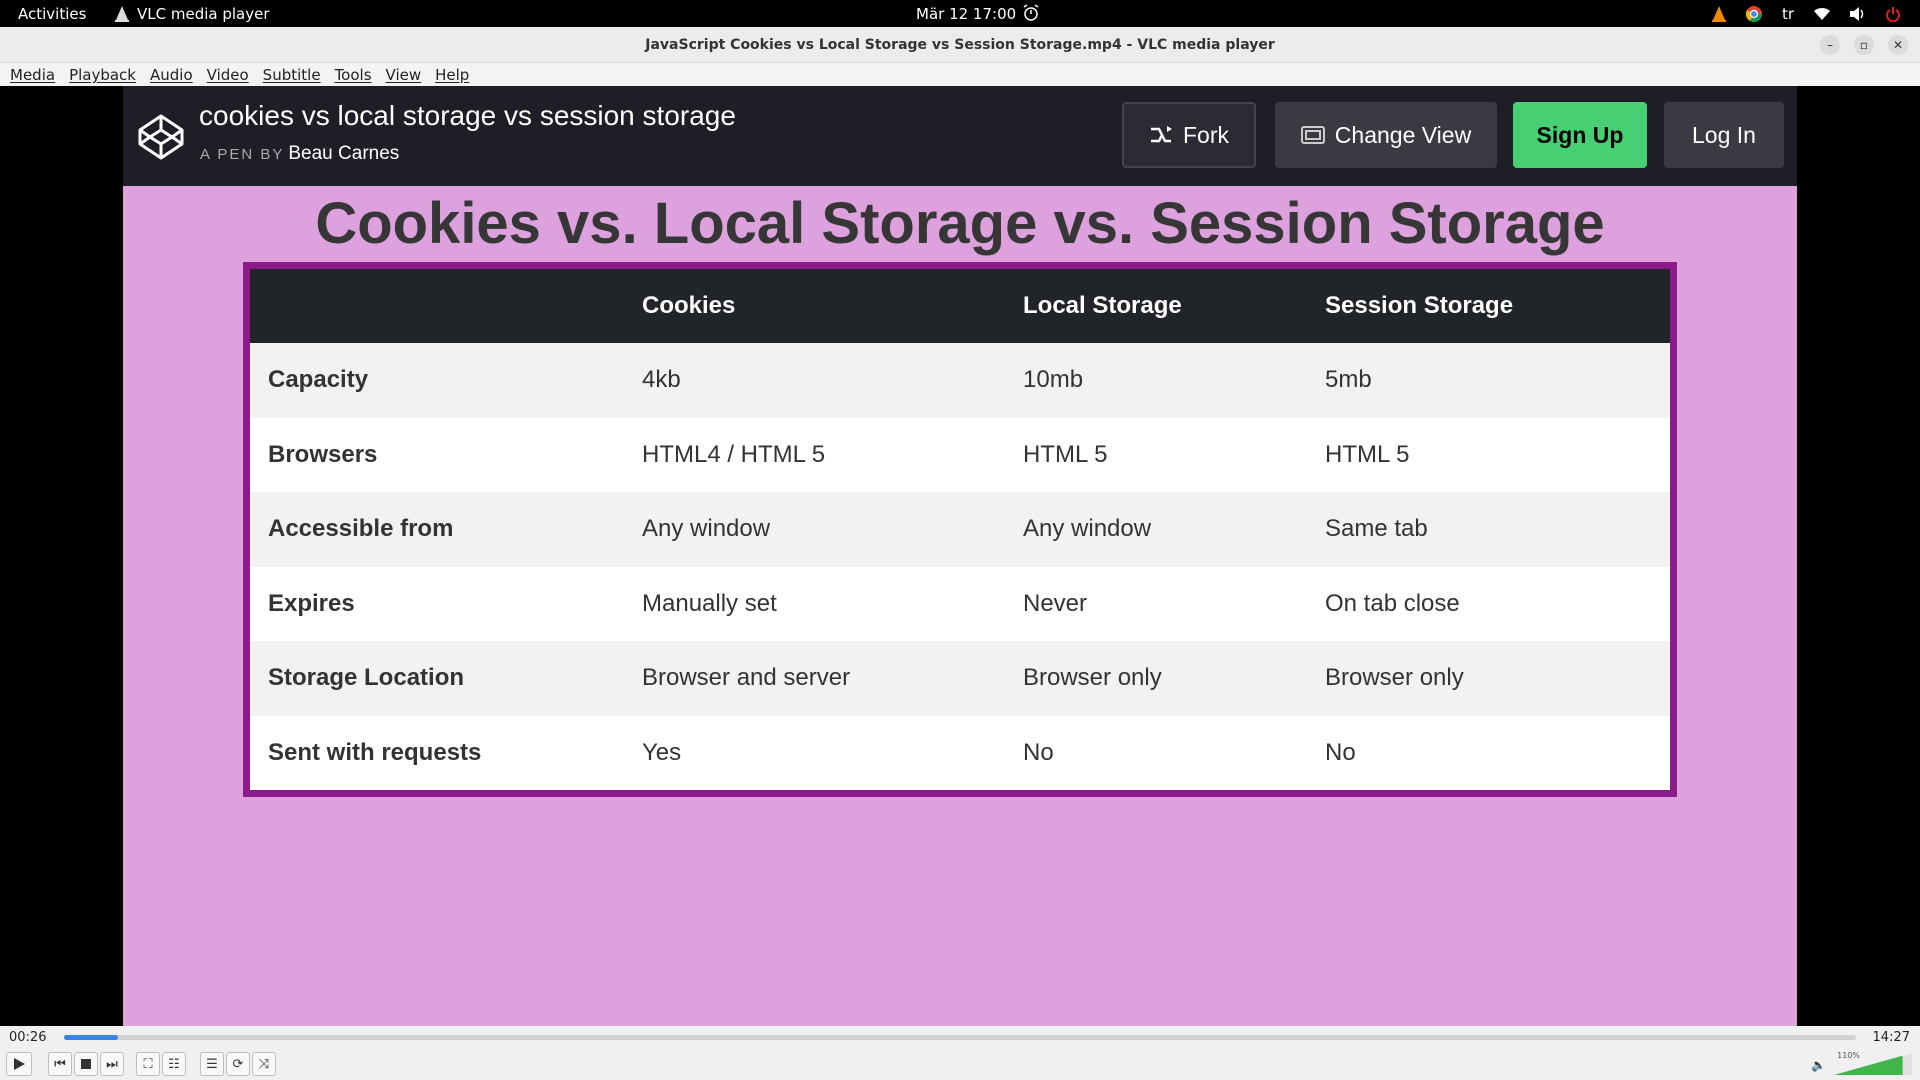 This screenshot has height=1080, width=1920. Describe the element at coordinates (1580, 135) in the screenshot. I see `sign-up-button: Sign Up` at that location.